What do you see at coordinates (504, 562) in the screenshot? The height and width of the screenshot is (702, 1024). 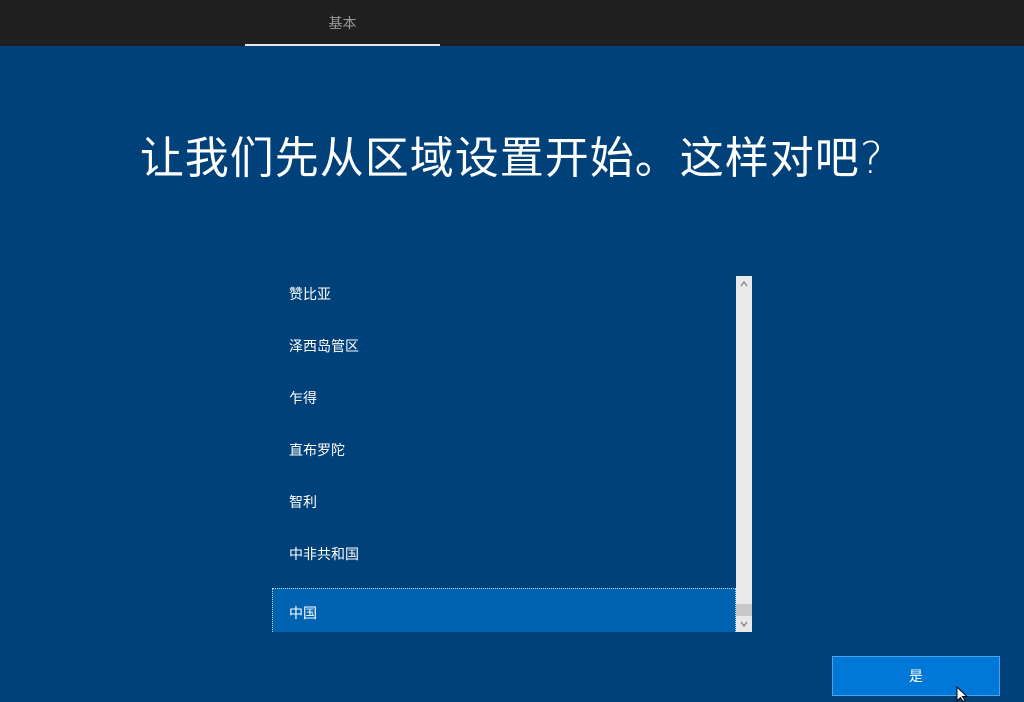 I see `list-item: 中非共和国` at bounding box center [504, 562].